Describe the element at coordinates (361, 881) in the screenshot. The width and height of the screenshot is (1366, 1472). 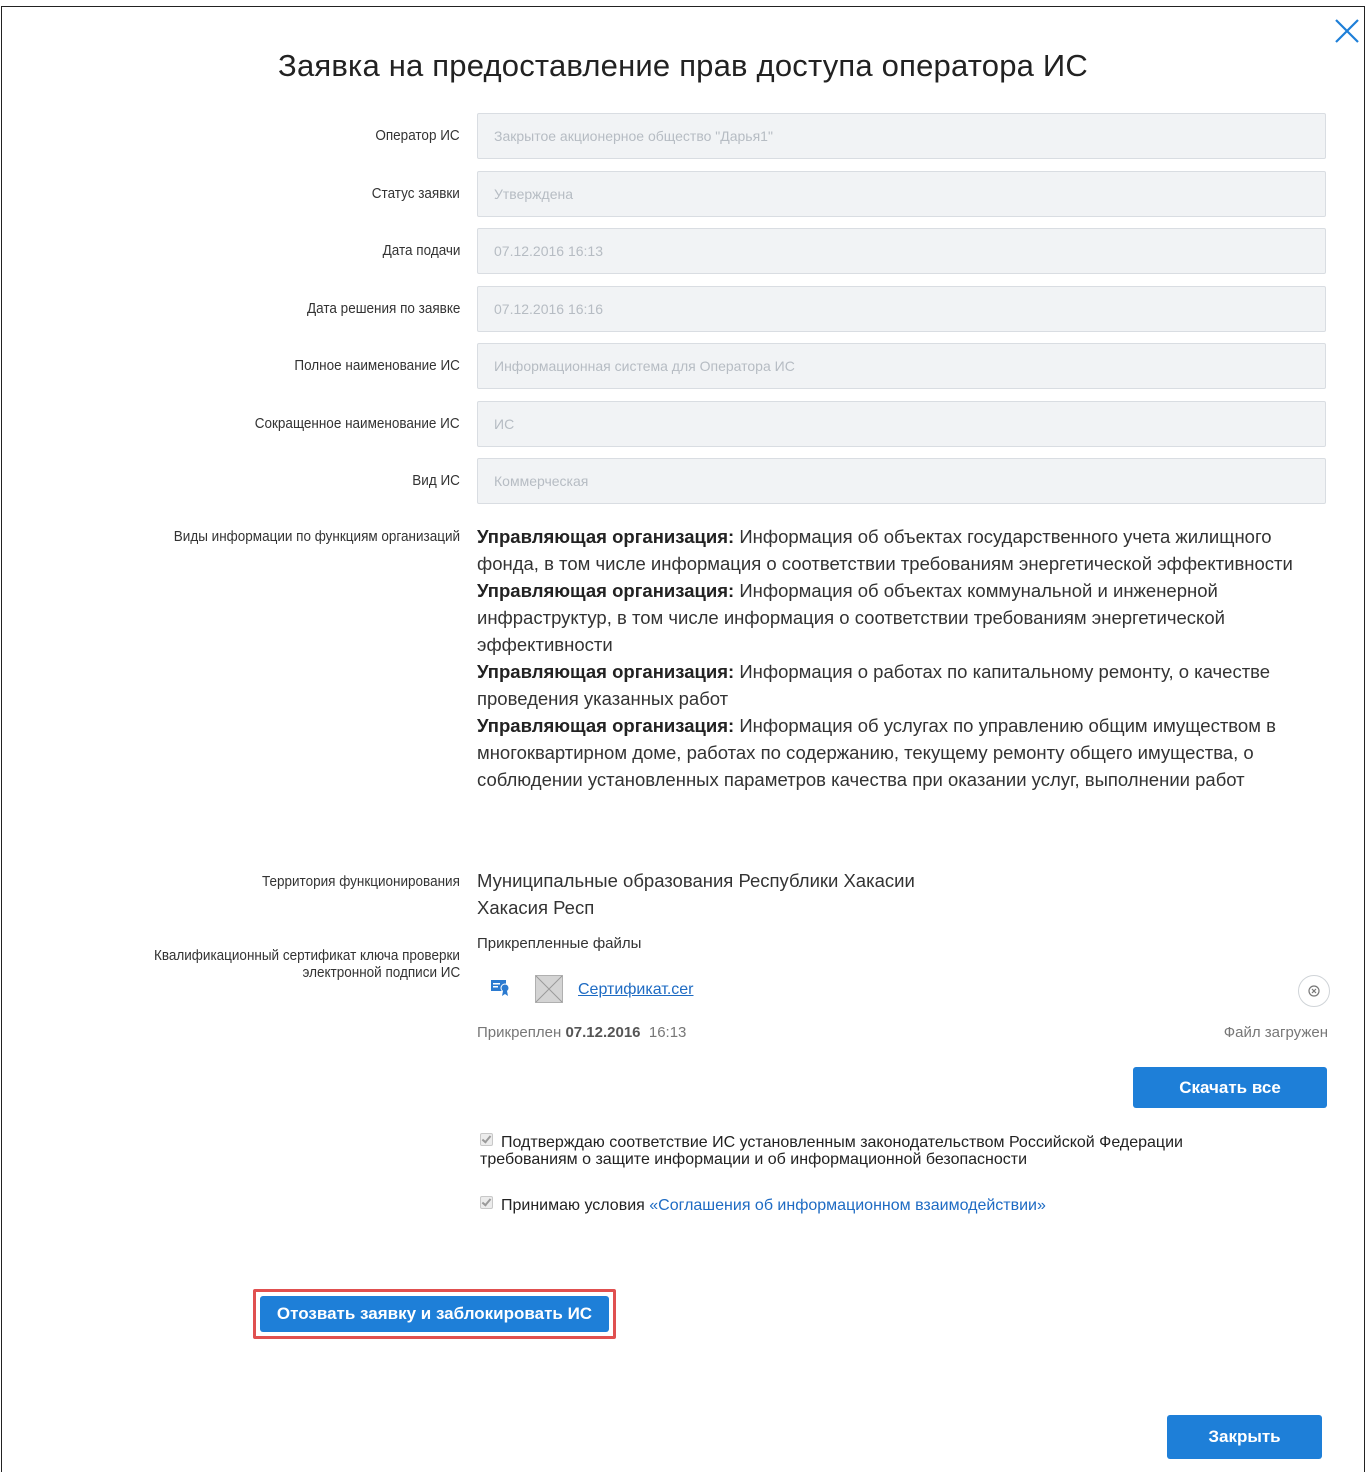
I see `territory-label: Территория функционирования` at that location.